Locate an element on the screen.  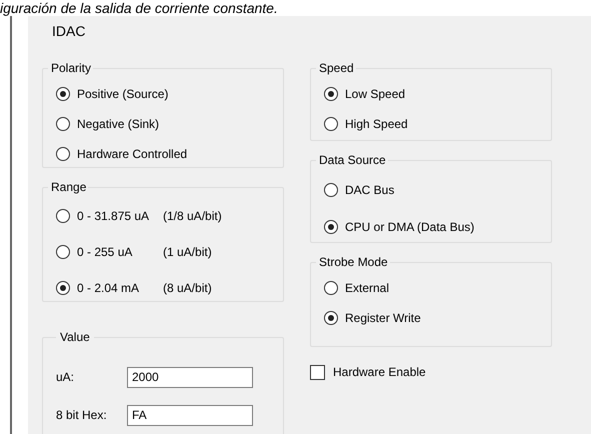
option-label: Register Write is located at coordinates (383, 318).